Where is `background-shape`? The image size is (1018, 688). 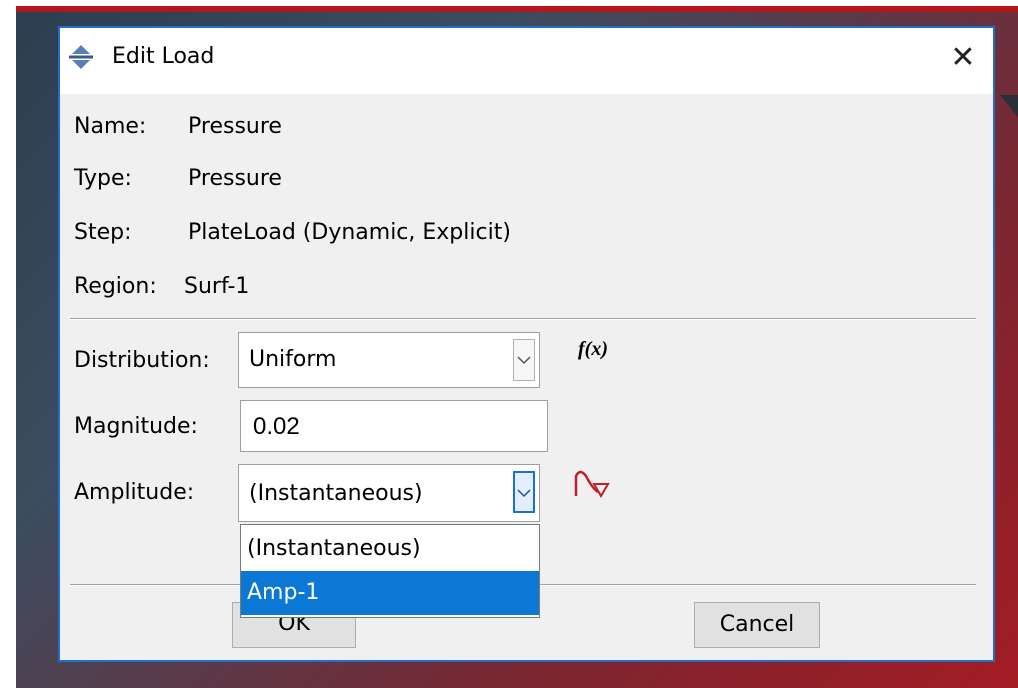
background-shape is located at coordinates (1009, 106).